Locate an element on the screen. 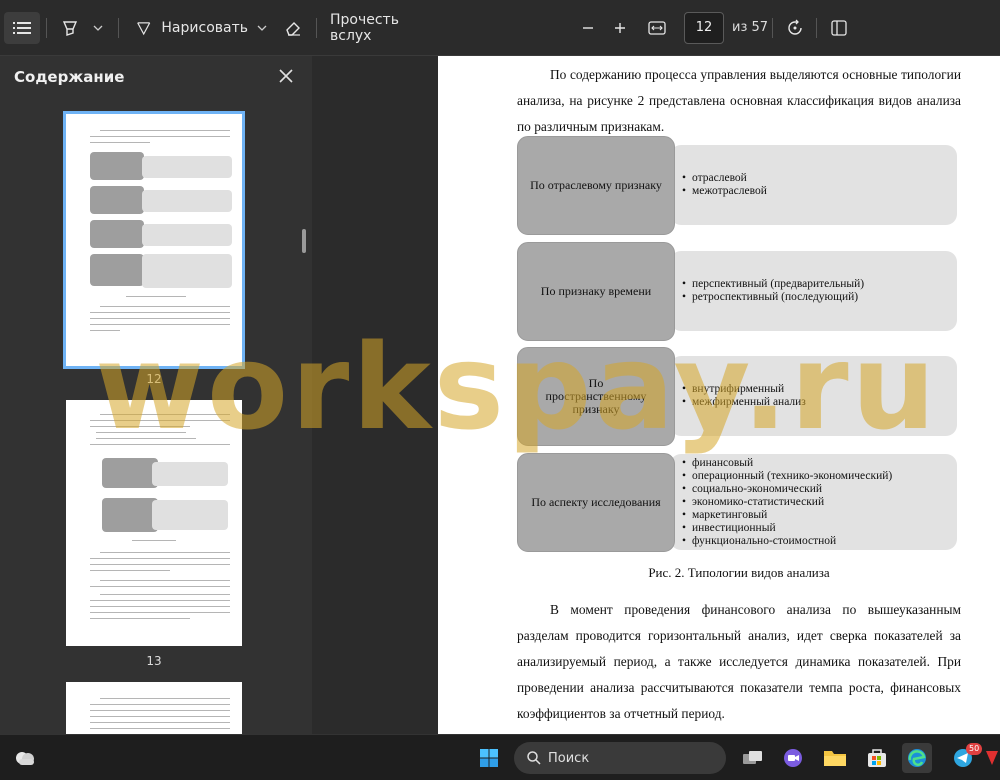 The width and height of the screenshot is (1000, 780). draw-dropdown is located at coordinates (262, 28).